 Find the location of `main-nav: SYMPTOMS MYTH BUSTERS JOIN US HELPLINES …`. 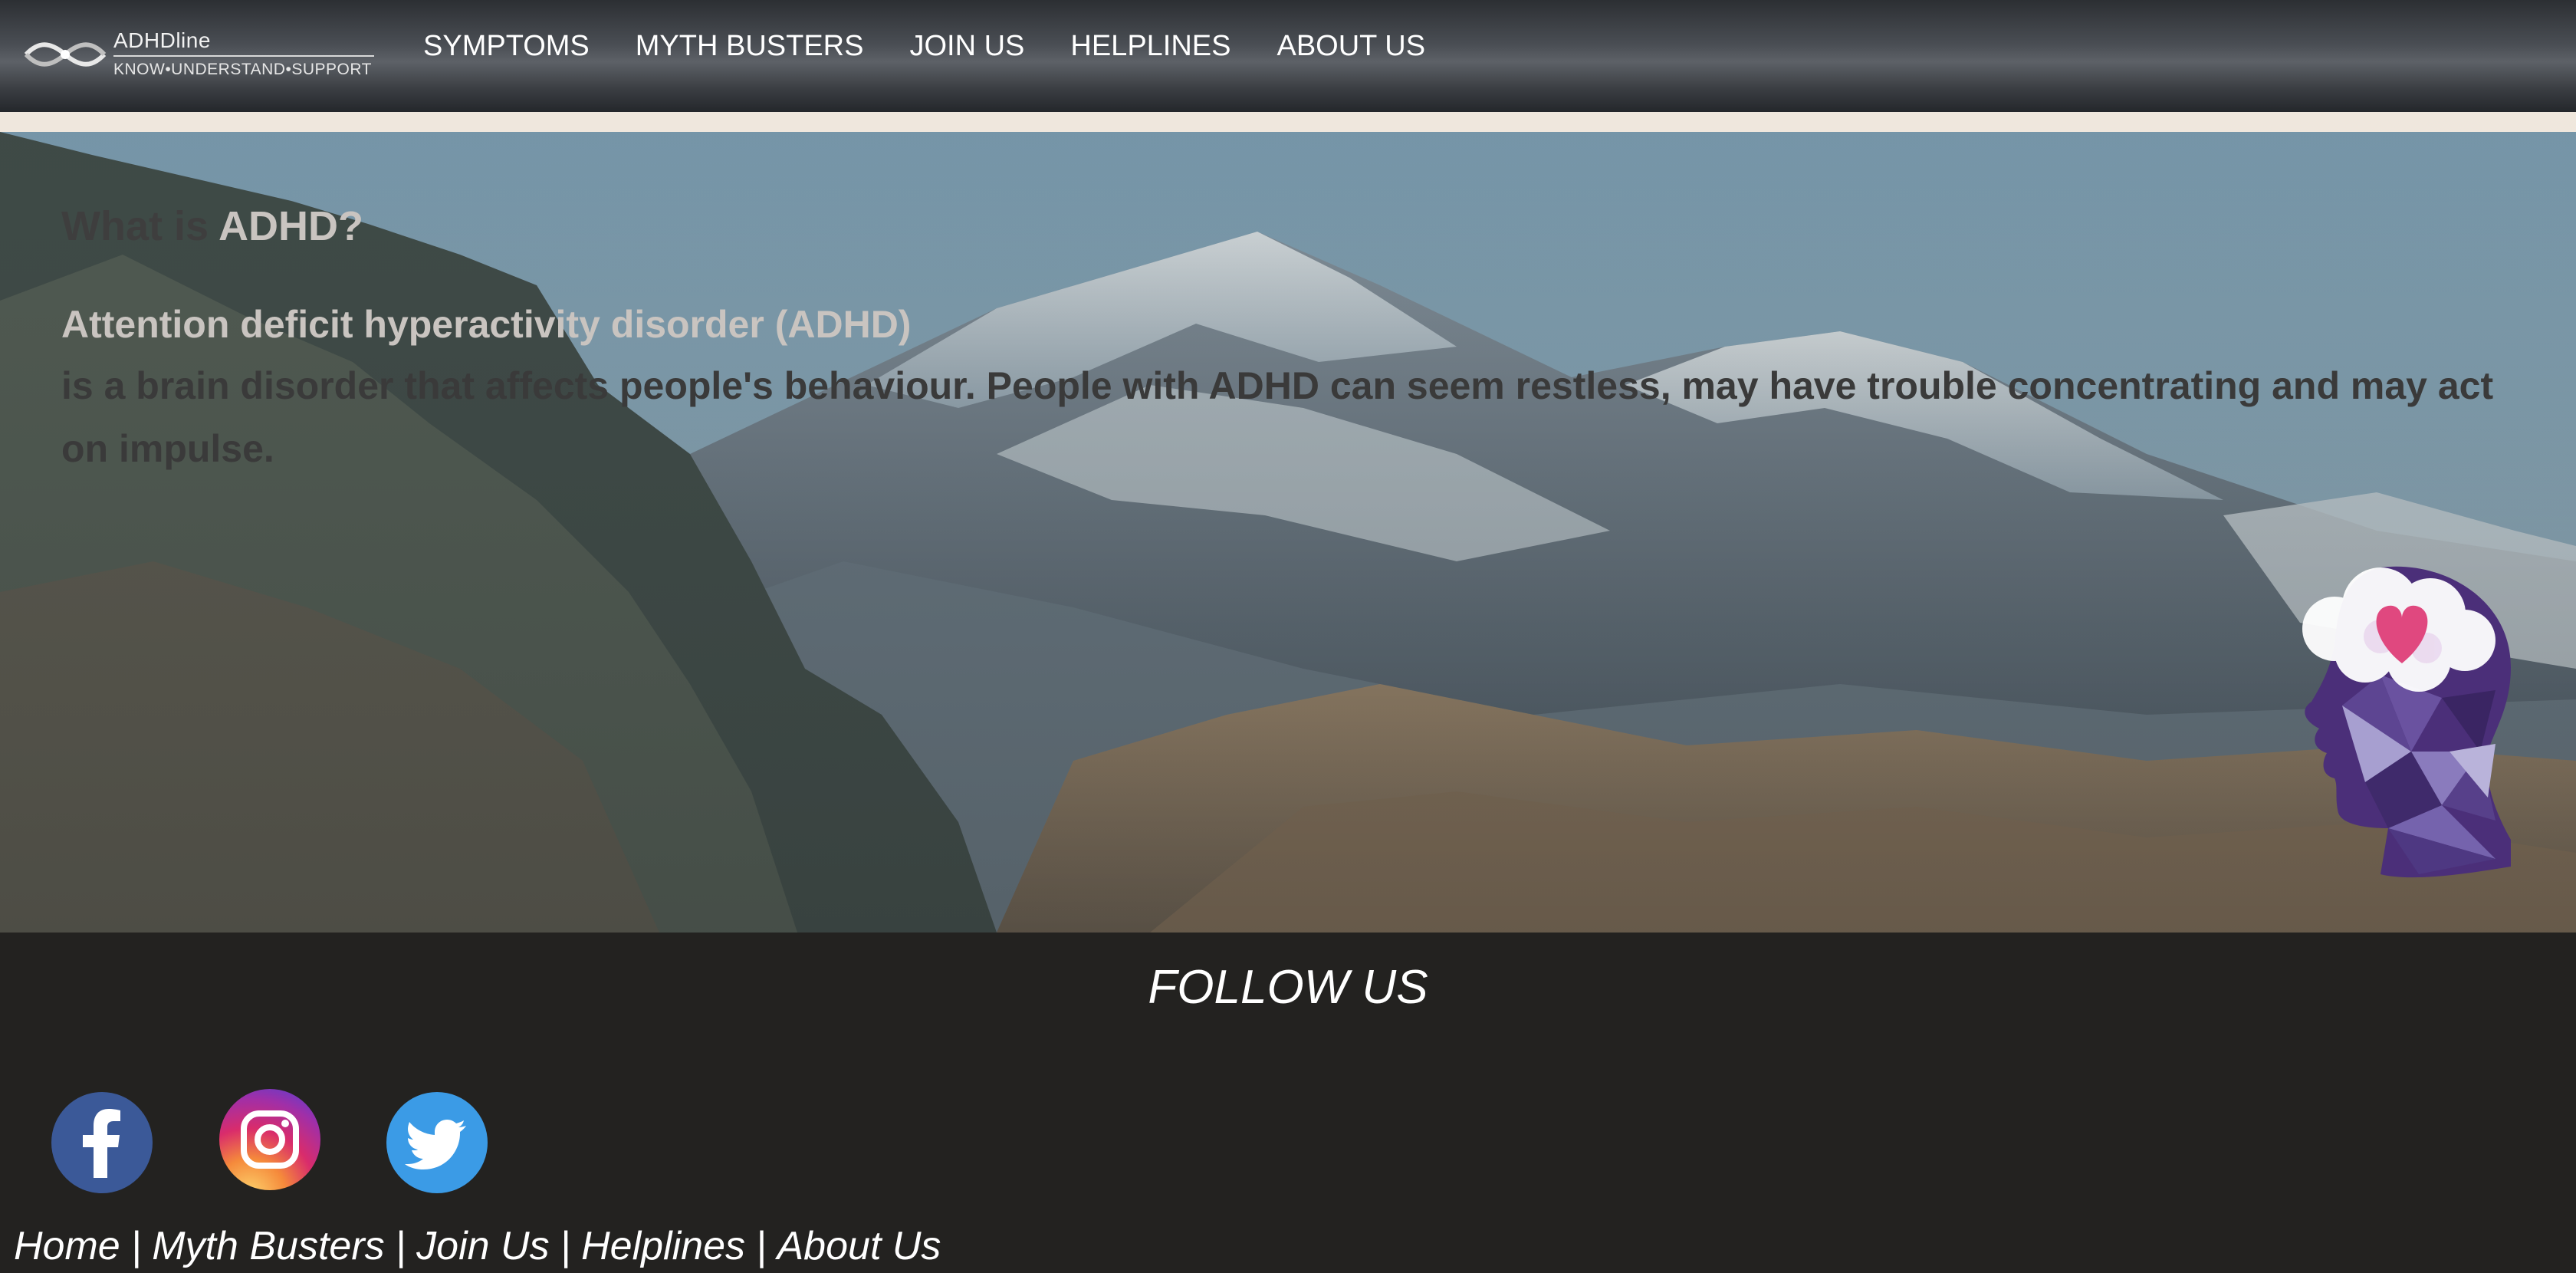

main-nav: SYMPTOMS MYTH BUSTERS JOIN US HELPLINES … is located at coordinates (924, 46).